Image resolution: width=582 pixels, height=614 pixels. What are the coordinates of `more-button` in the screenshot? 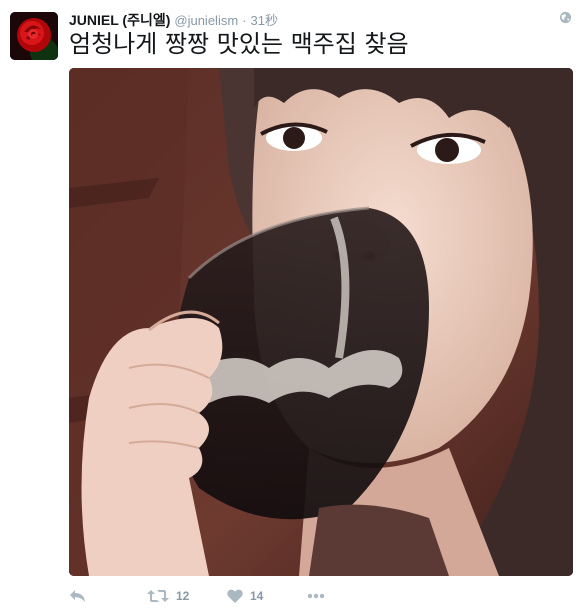 It's located at (316, 596).